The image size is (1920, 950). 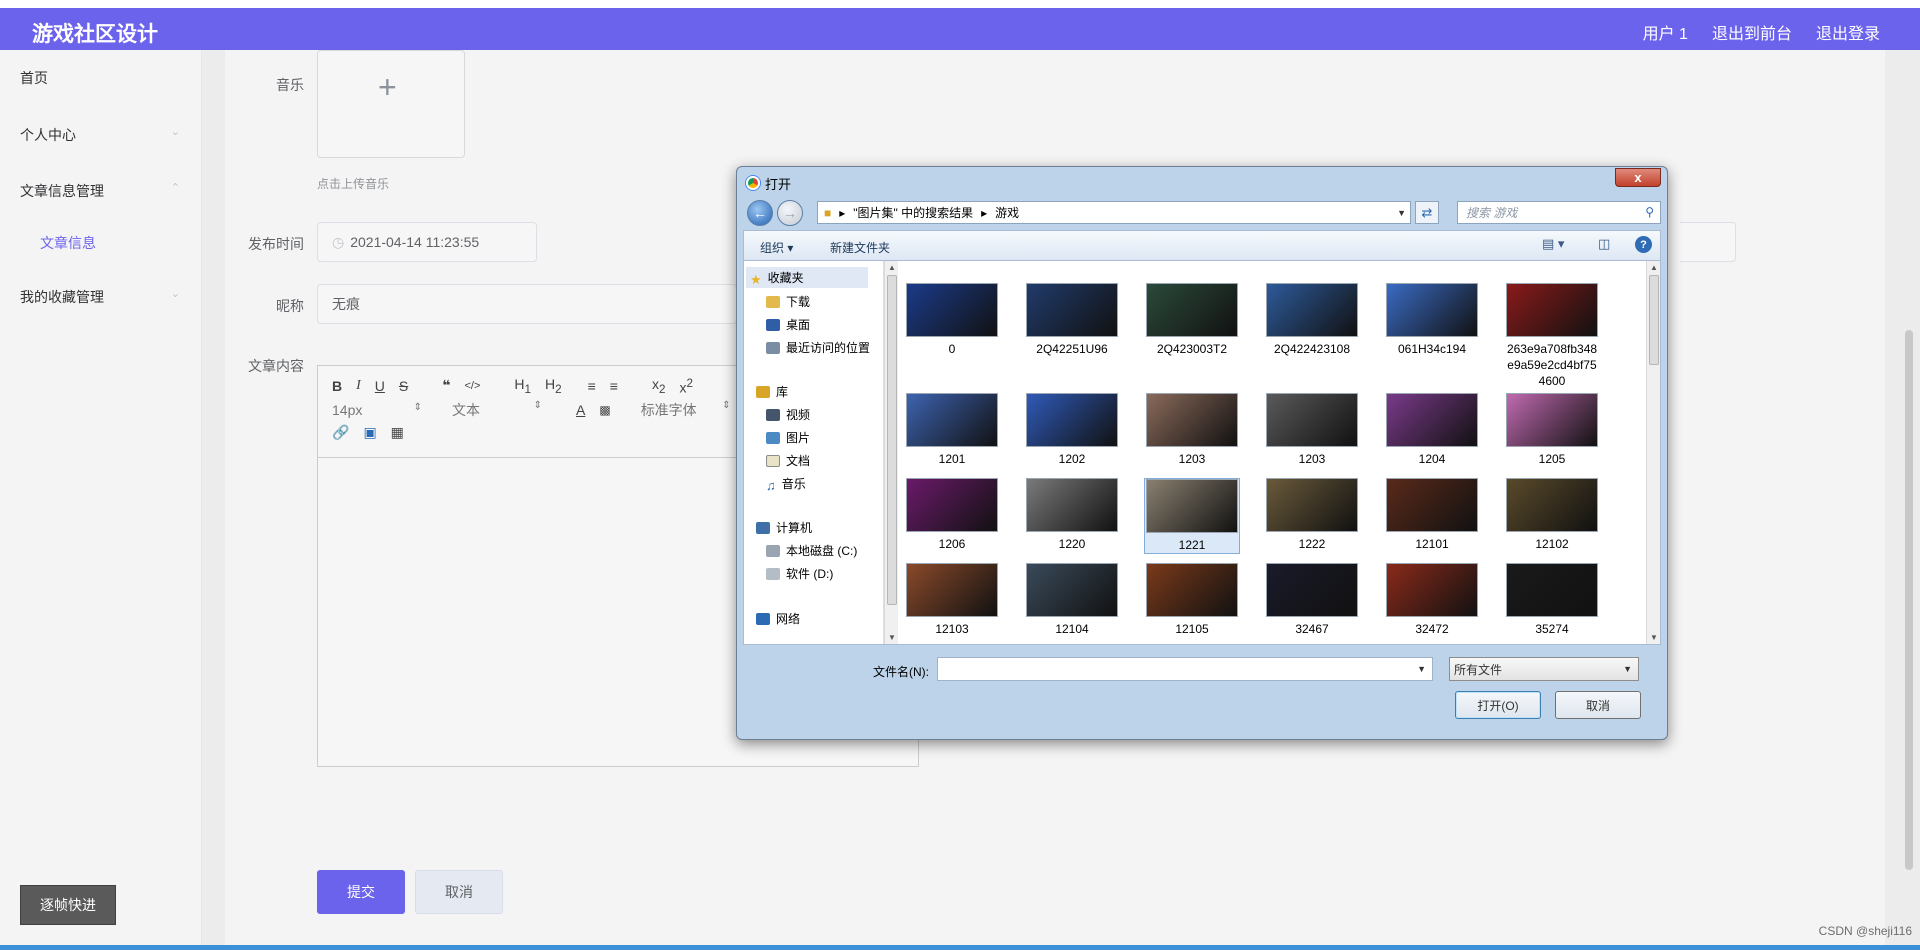 I want to click on nav-recent: 最近访问的位置, so click(x=818, y=347).